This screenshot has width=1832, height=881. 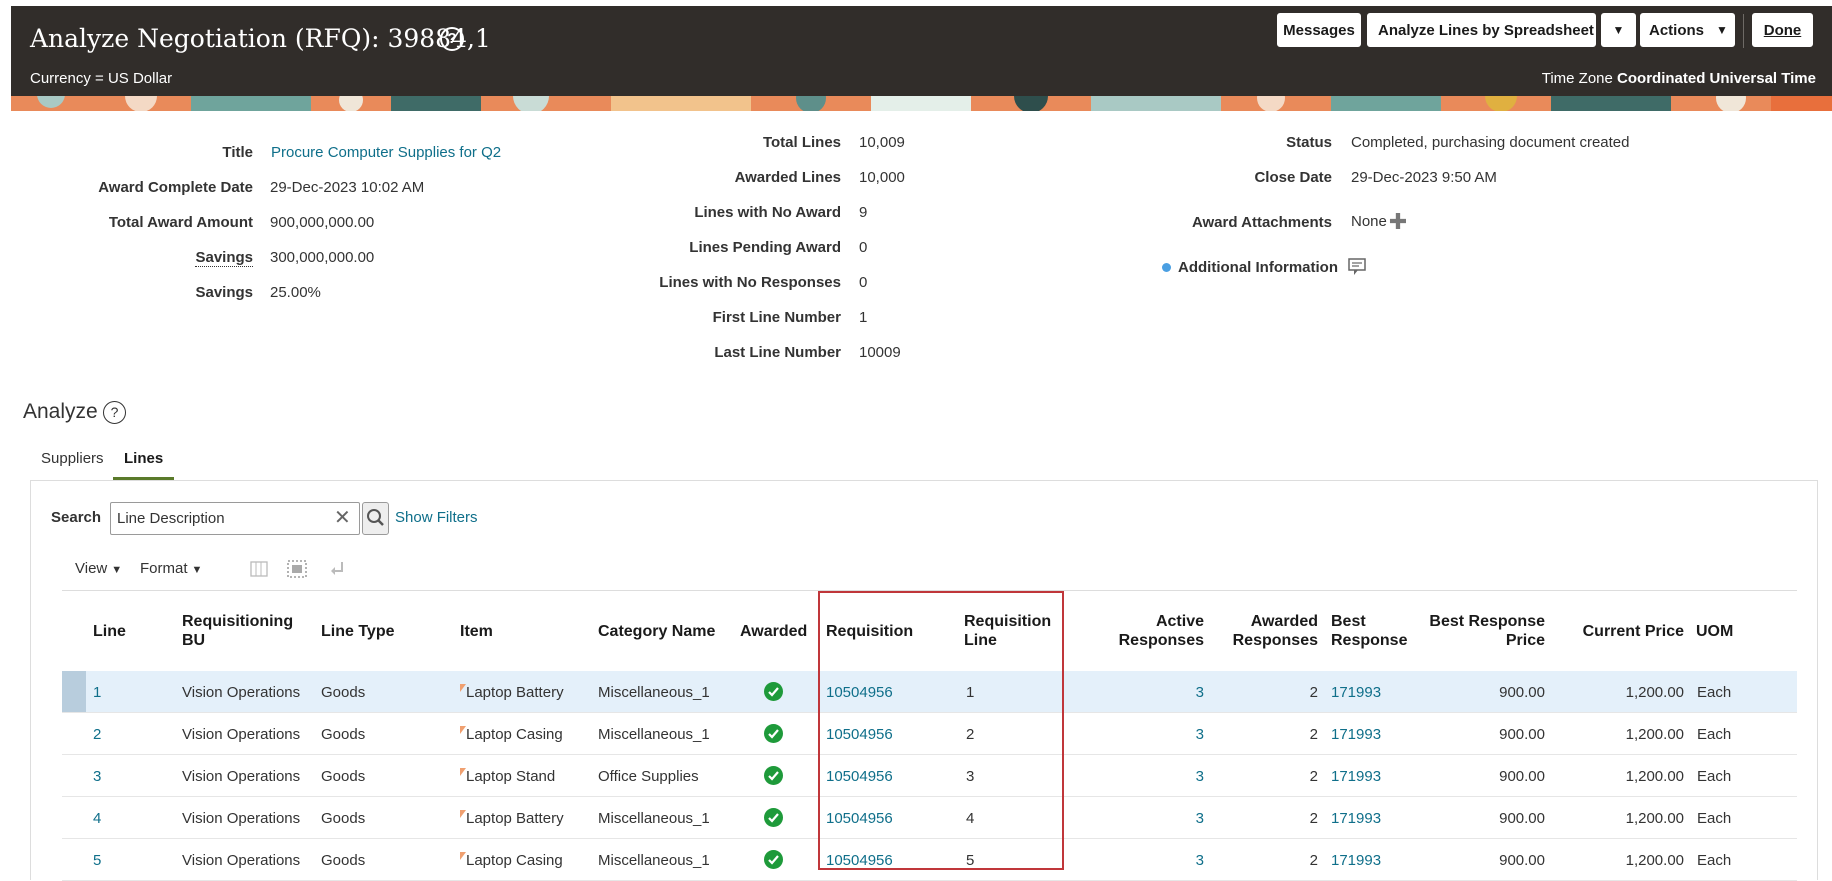 I want to click on column-header-awarded-responses: Awarded Responses, so click(x=1264, y=631).